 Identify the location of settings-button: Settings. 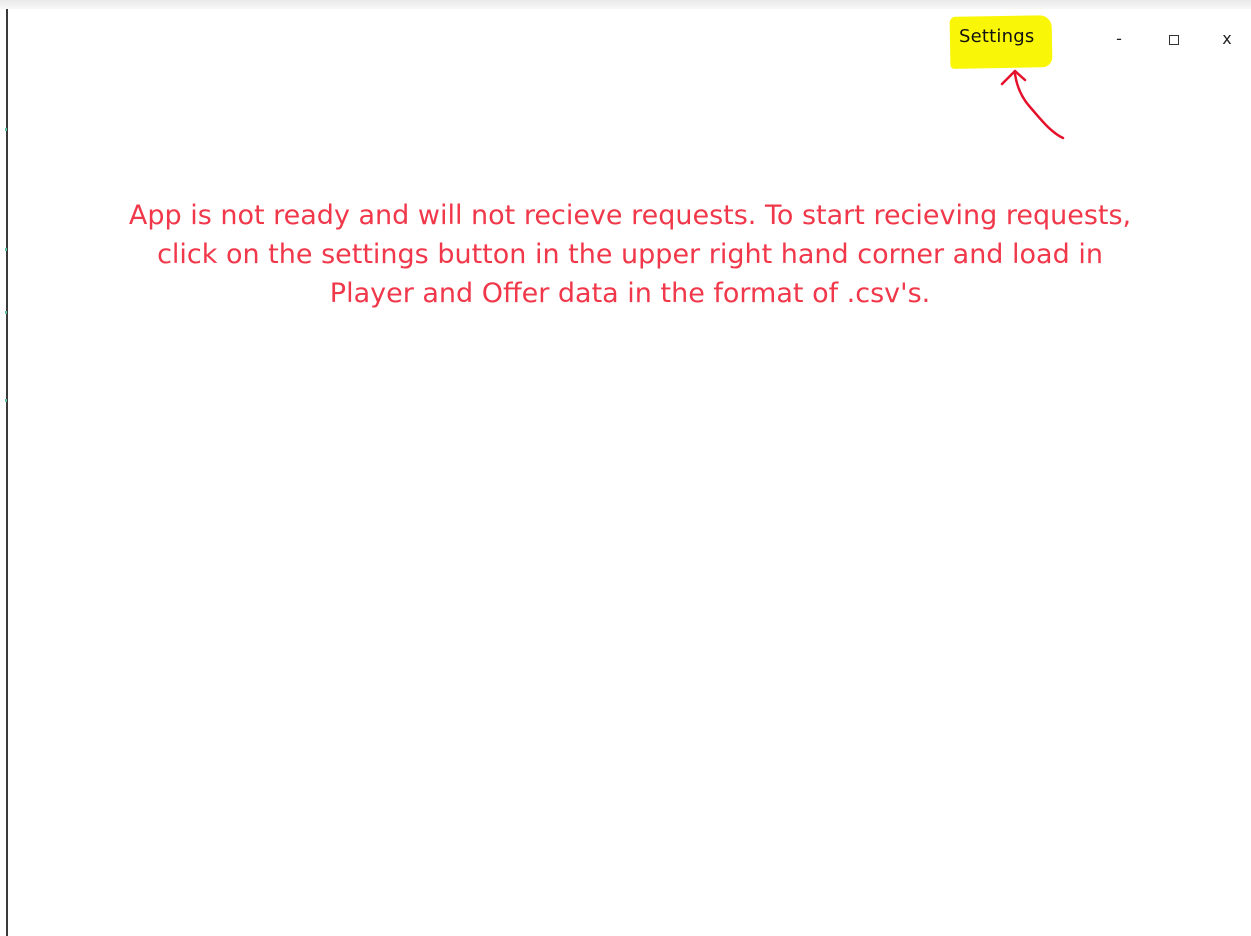
(996, 37).